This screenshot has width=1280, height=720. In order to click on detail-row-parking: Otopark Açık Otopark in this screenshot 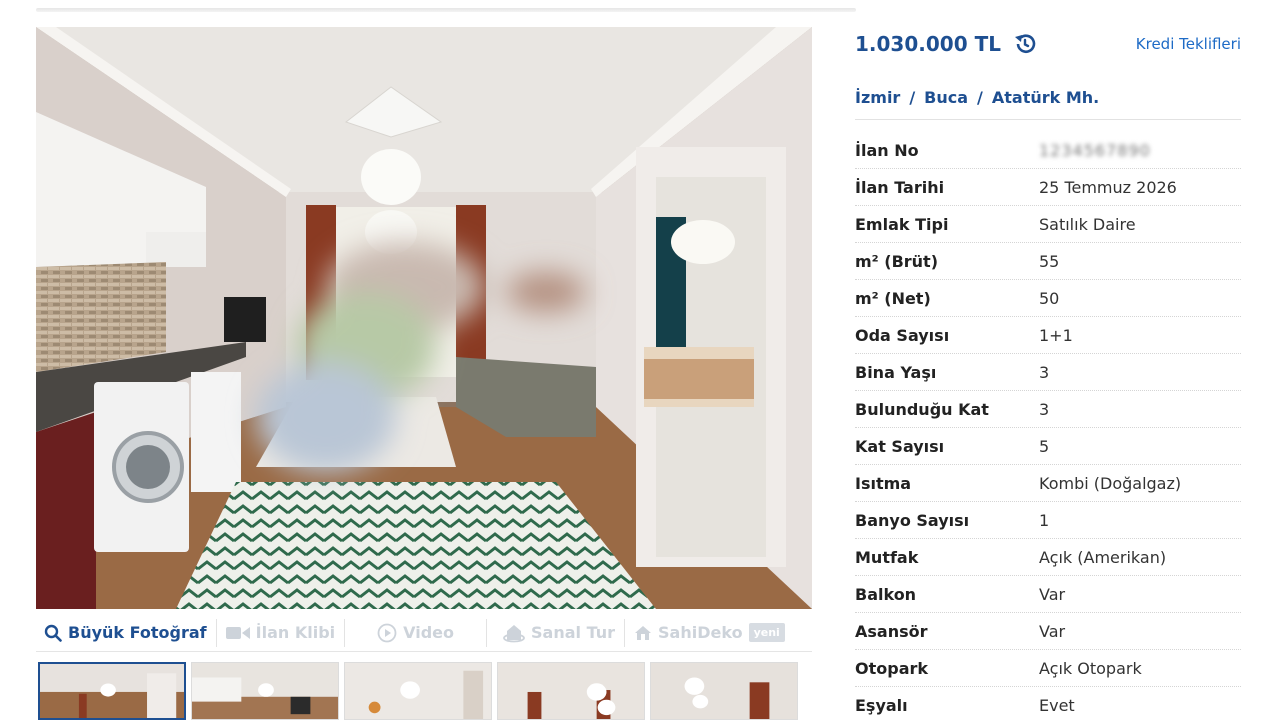, I will do `click(1048, 668)`.